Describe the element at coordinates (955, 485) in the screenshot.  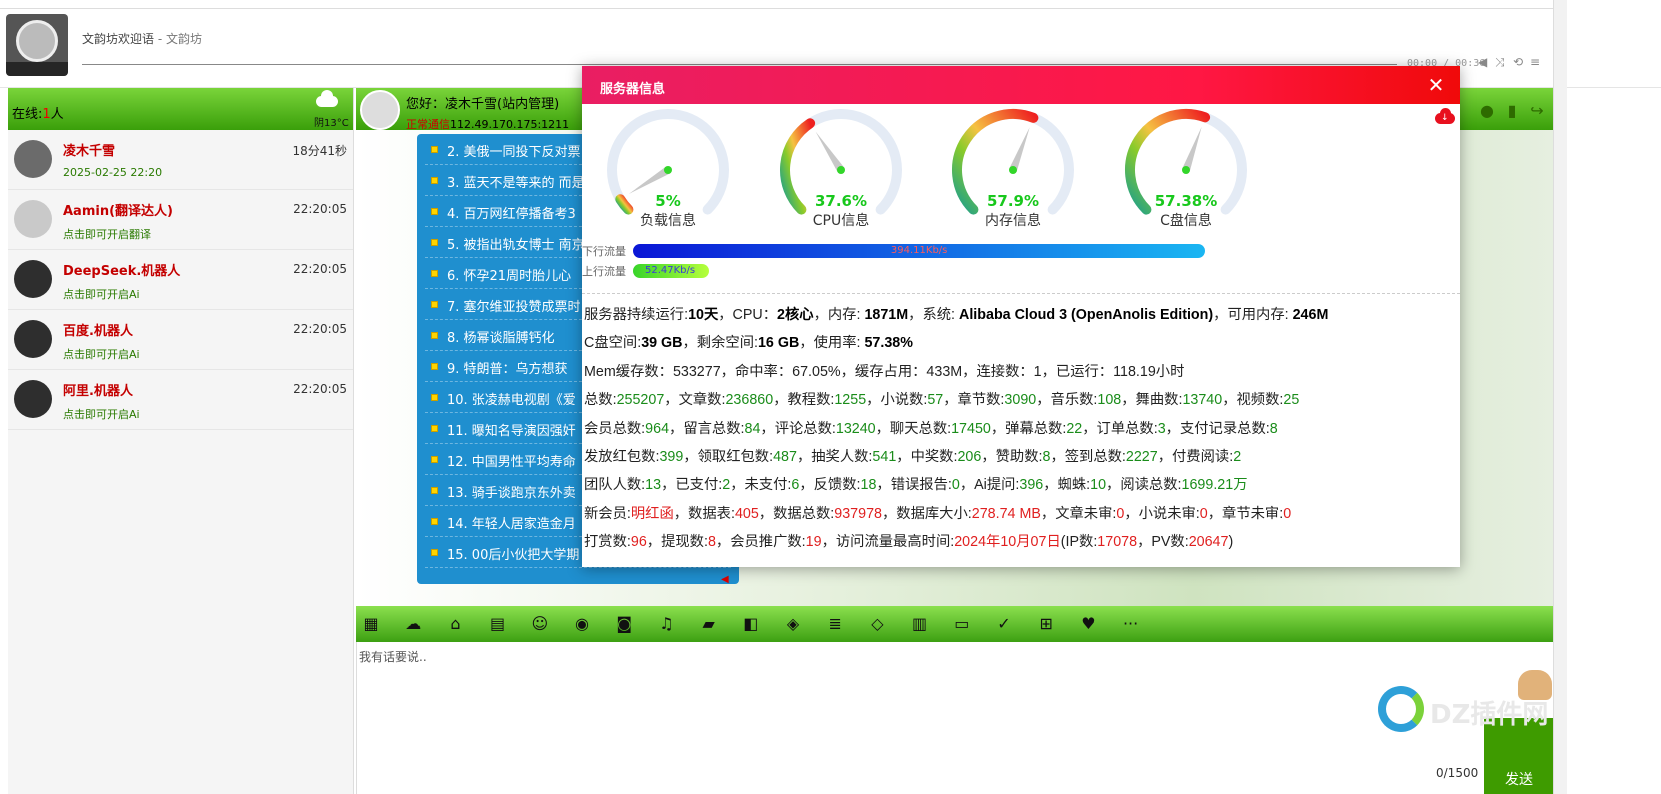
I see `stats-value: 0` at that location.